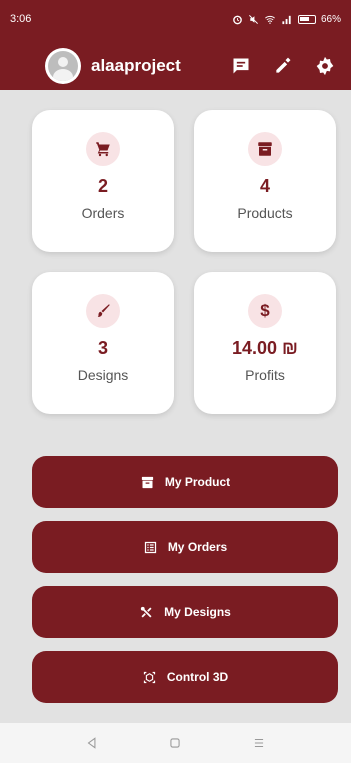 The image size is (351, 763). Describe the element at coordinates (270, 19) in the screenshot. I see `wifi-icon` at that location.